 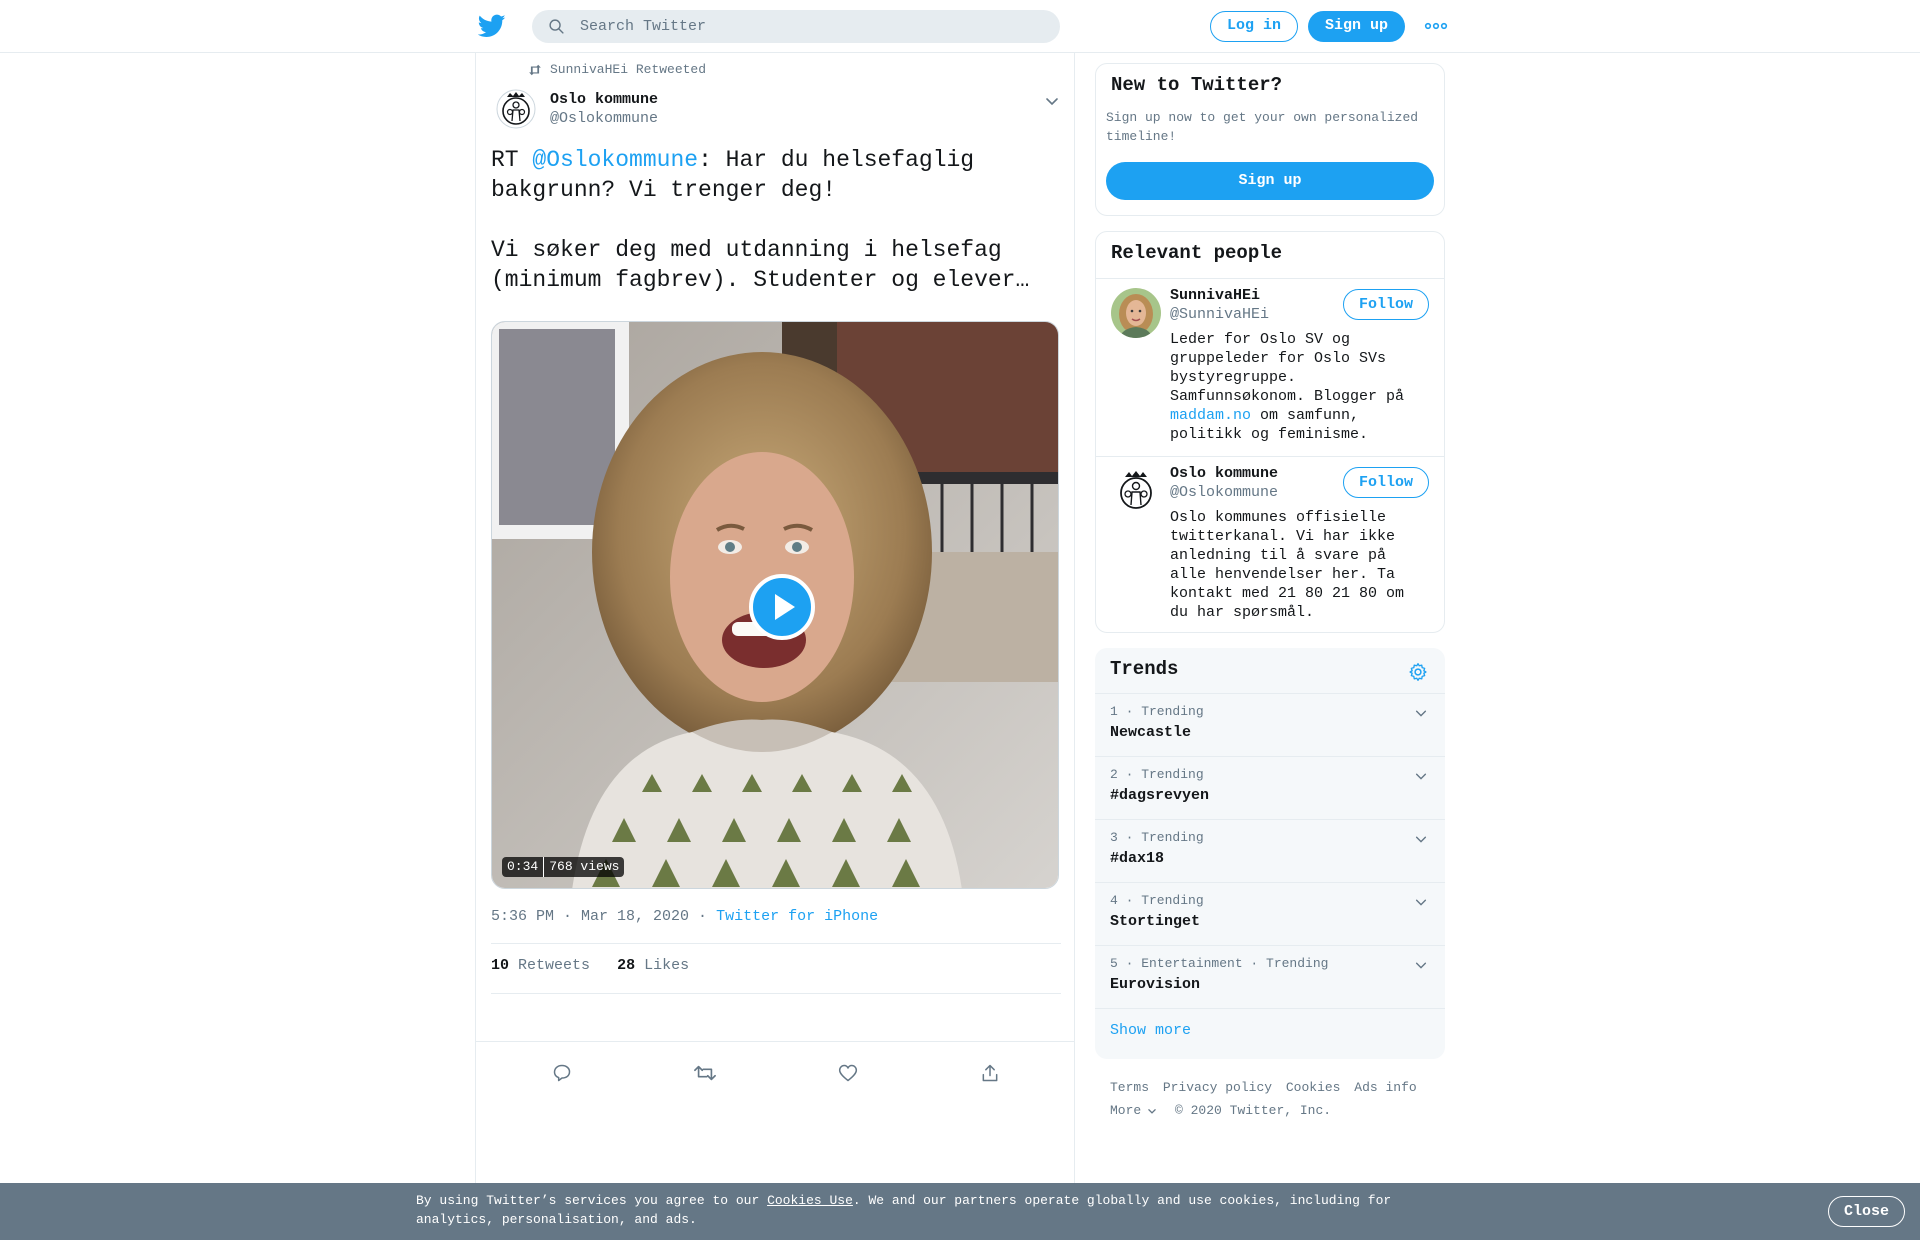 I want to click on trend-item: 4 · Trending Stortinget, so click(x=1270, y=914).